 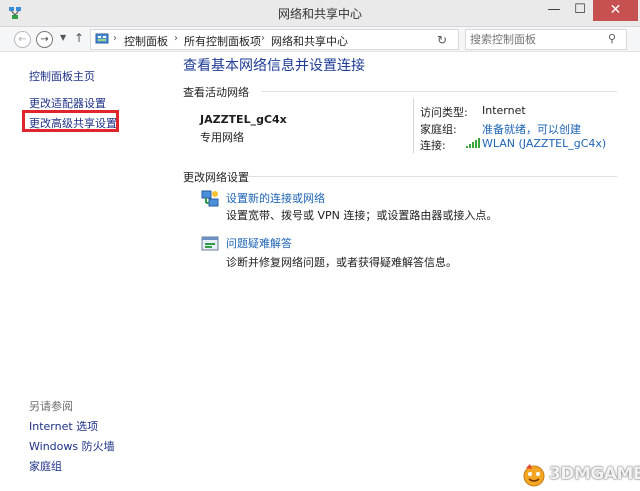 I want to click on close-button: ✕, so click(x=615, y=10).